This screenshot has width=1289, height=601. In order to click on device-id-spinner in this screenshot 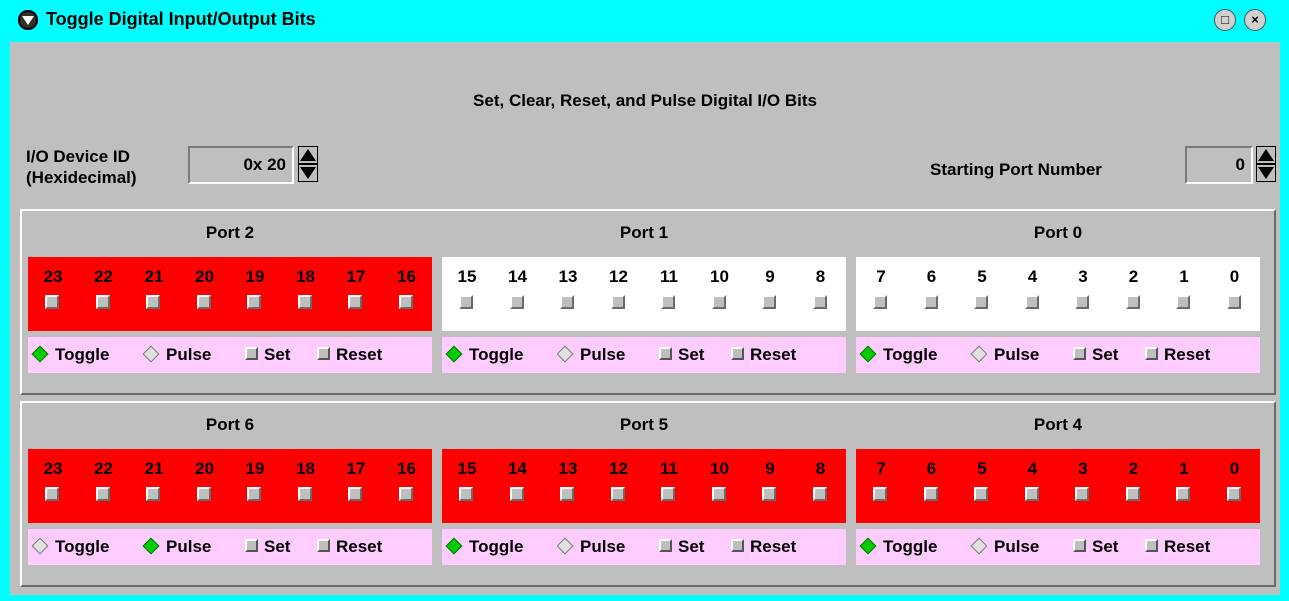, I will do `click(309, 165)`.